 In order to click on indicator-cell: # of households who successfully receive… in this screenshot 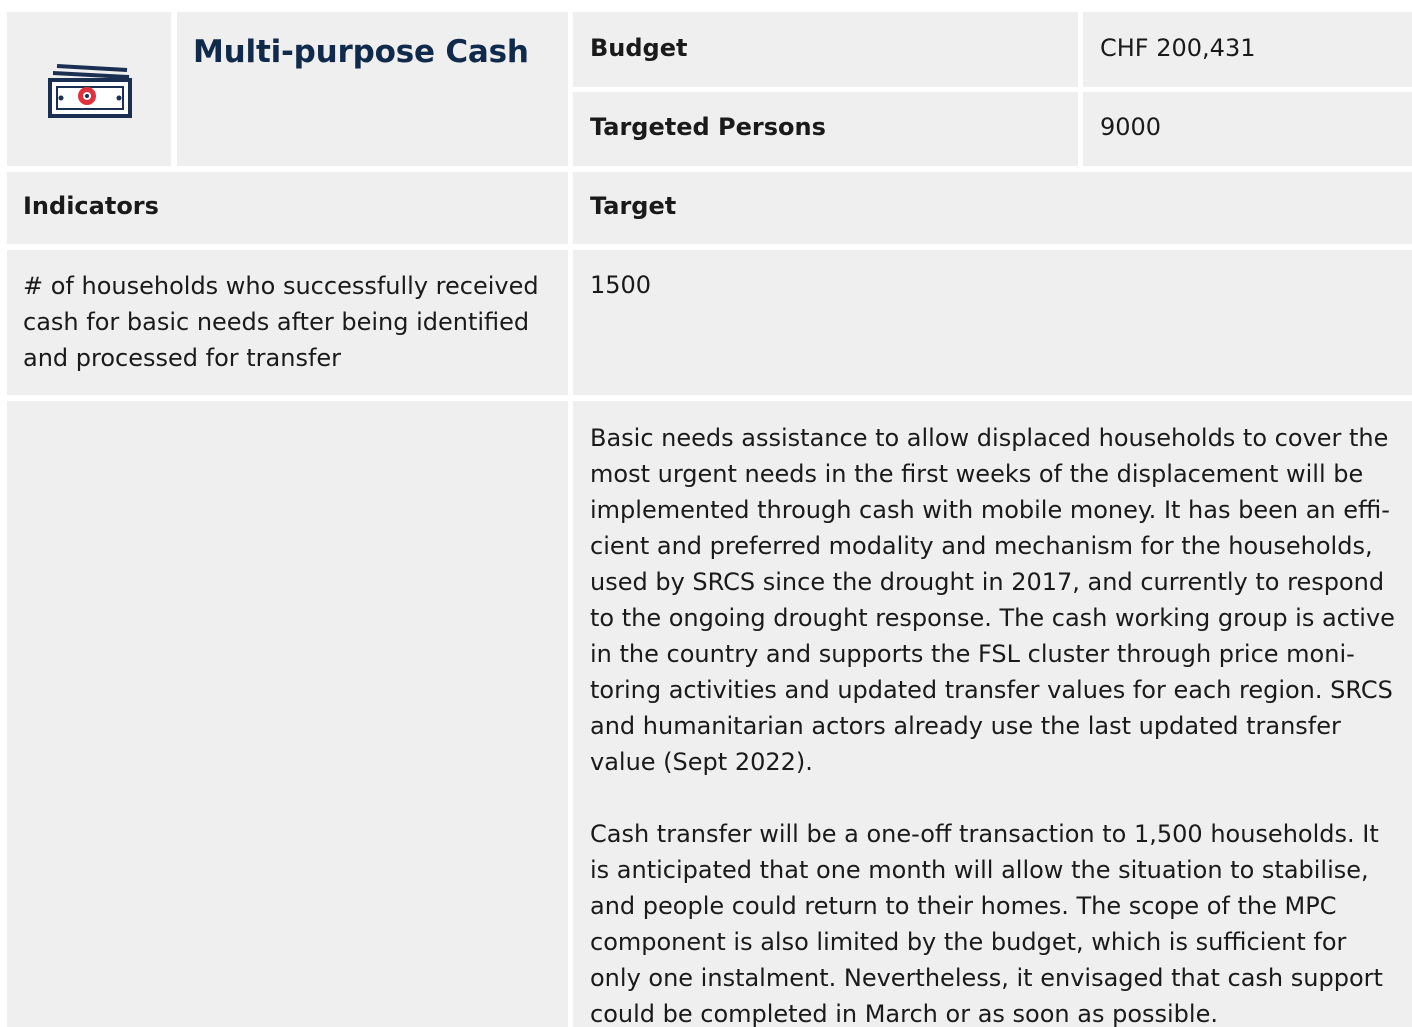, I will do `click(287, 322)`.